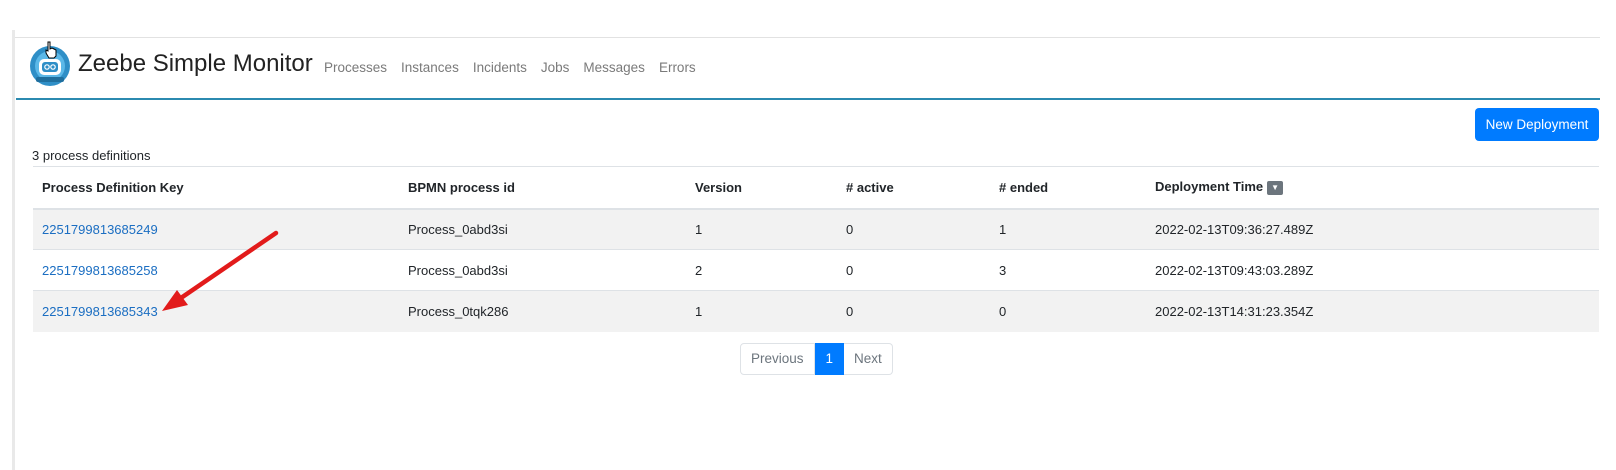  What do you see at coordinates (100, 270) in the screenshot?
I see `process-key-link: 2251799813685258` at bounding box center [100, 270].